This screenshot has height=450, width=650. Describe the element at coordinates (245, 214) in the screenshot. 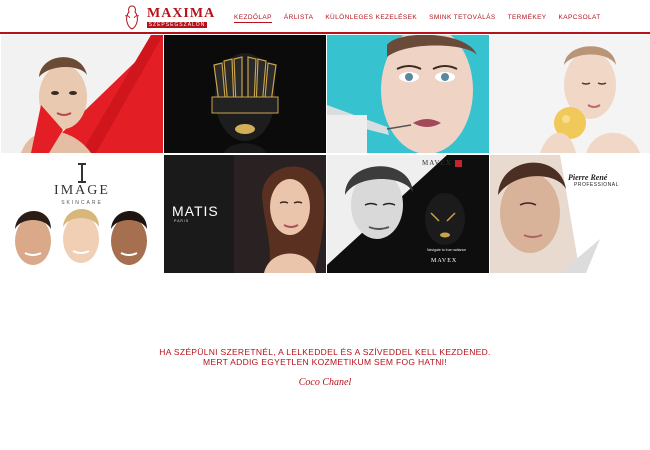

I see `gallery-tile-matis: MATIS PARIS` at that location.